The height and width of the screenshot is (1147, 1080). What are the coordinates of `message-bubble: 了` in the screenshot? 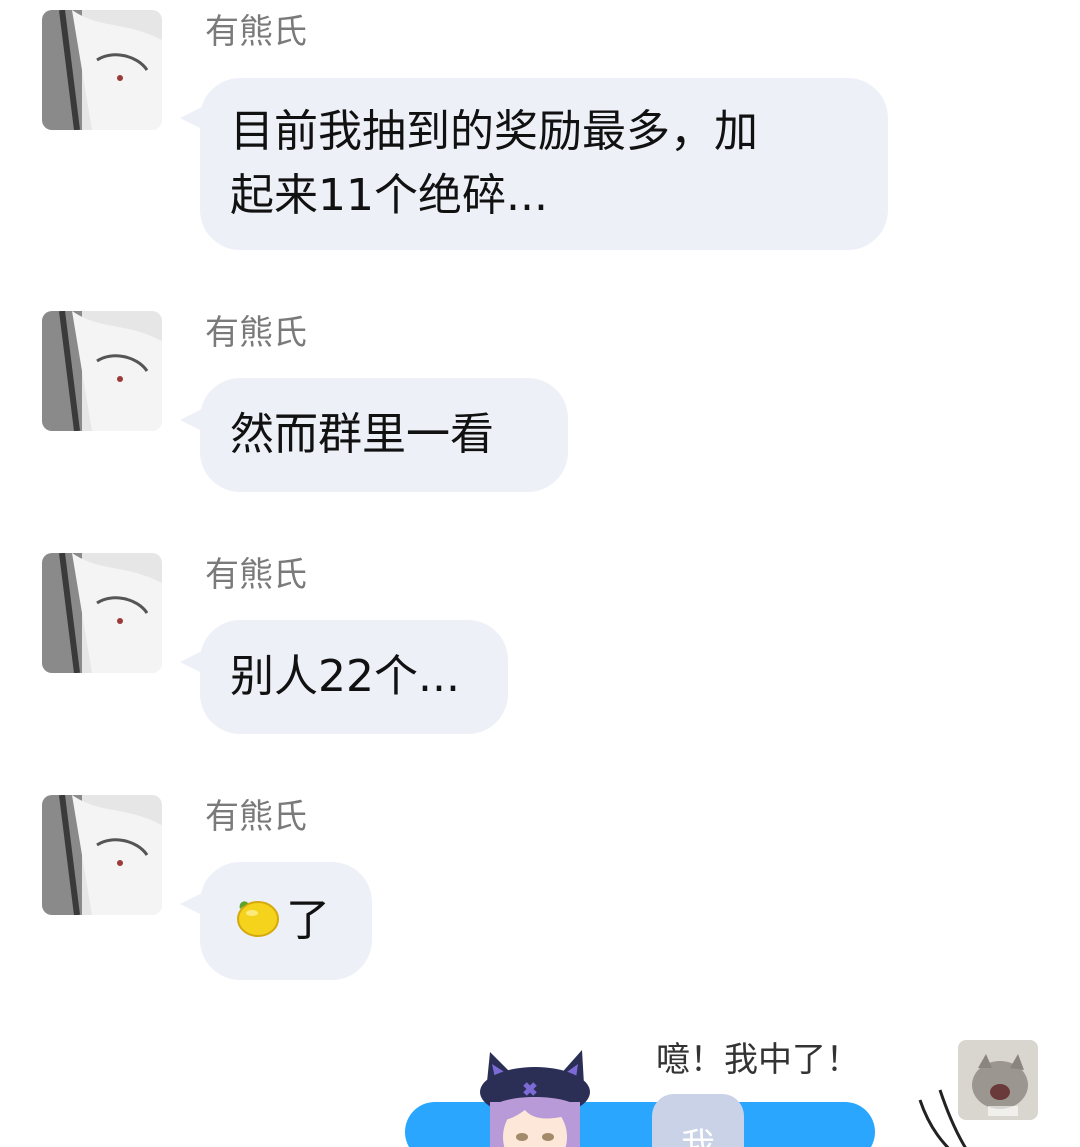 It's located at (286, 921).